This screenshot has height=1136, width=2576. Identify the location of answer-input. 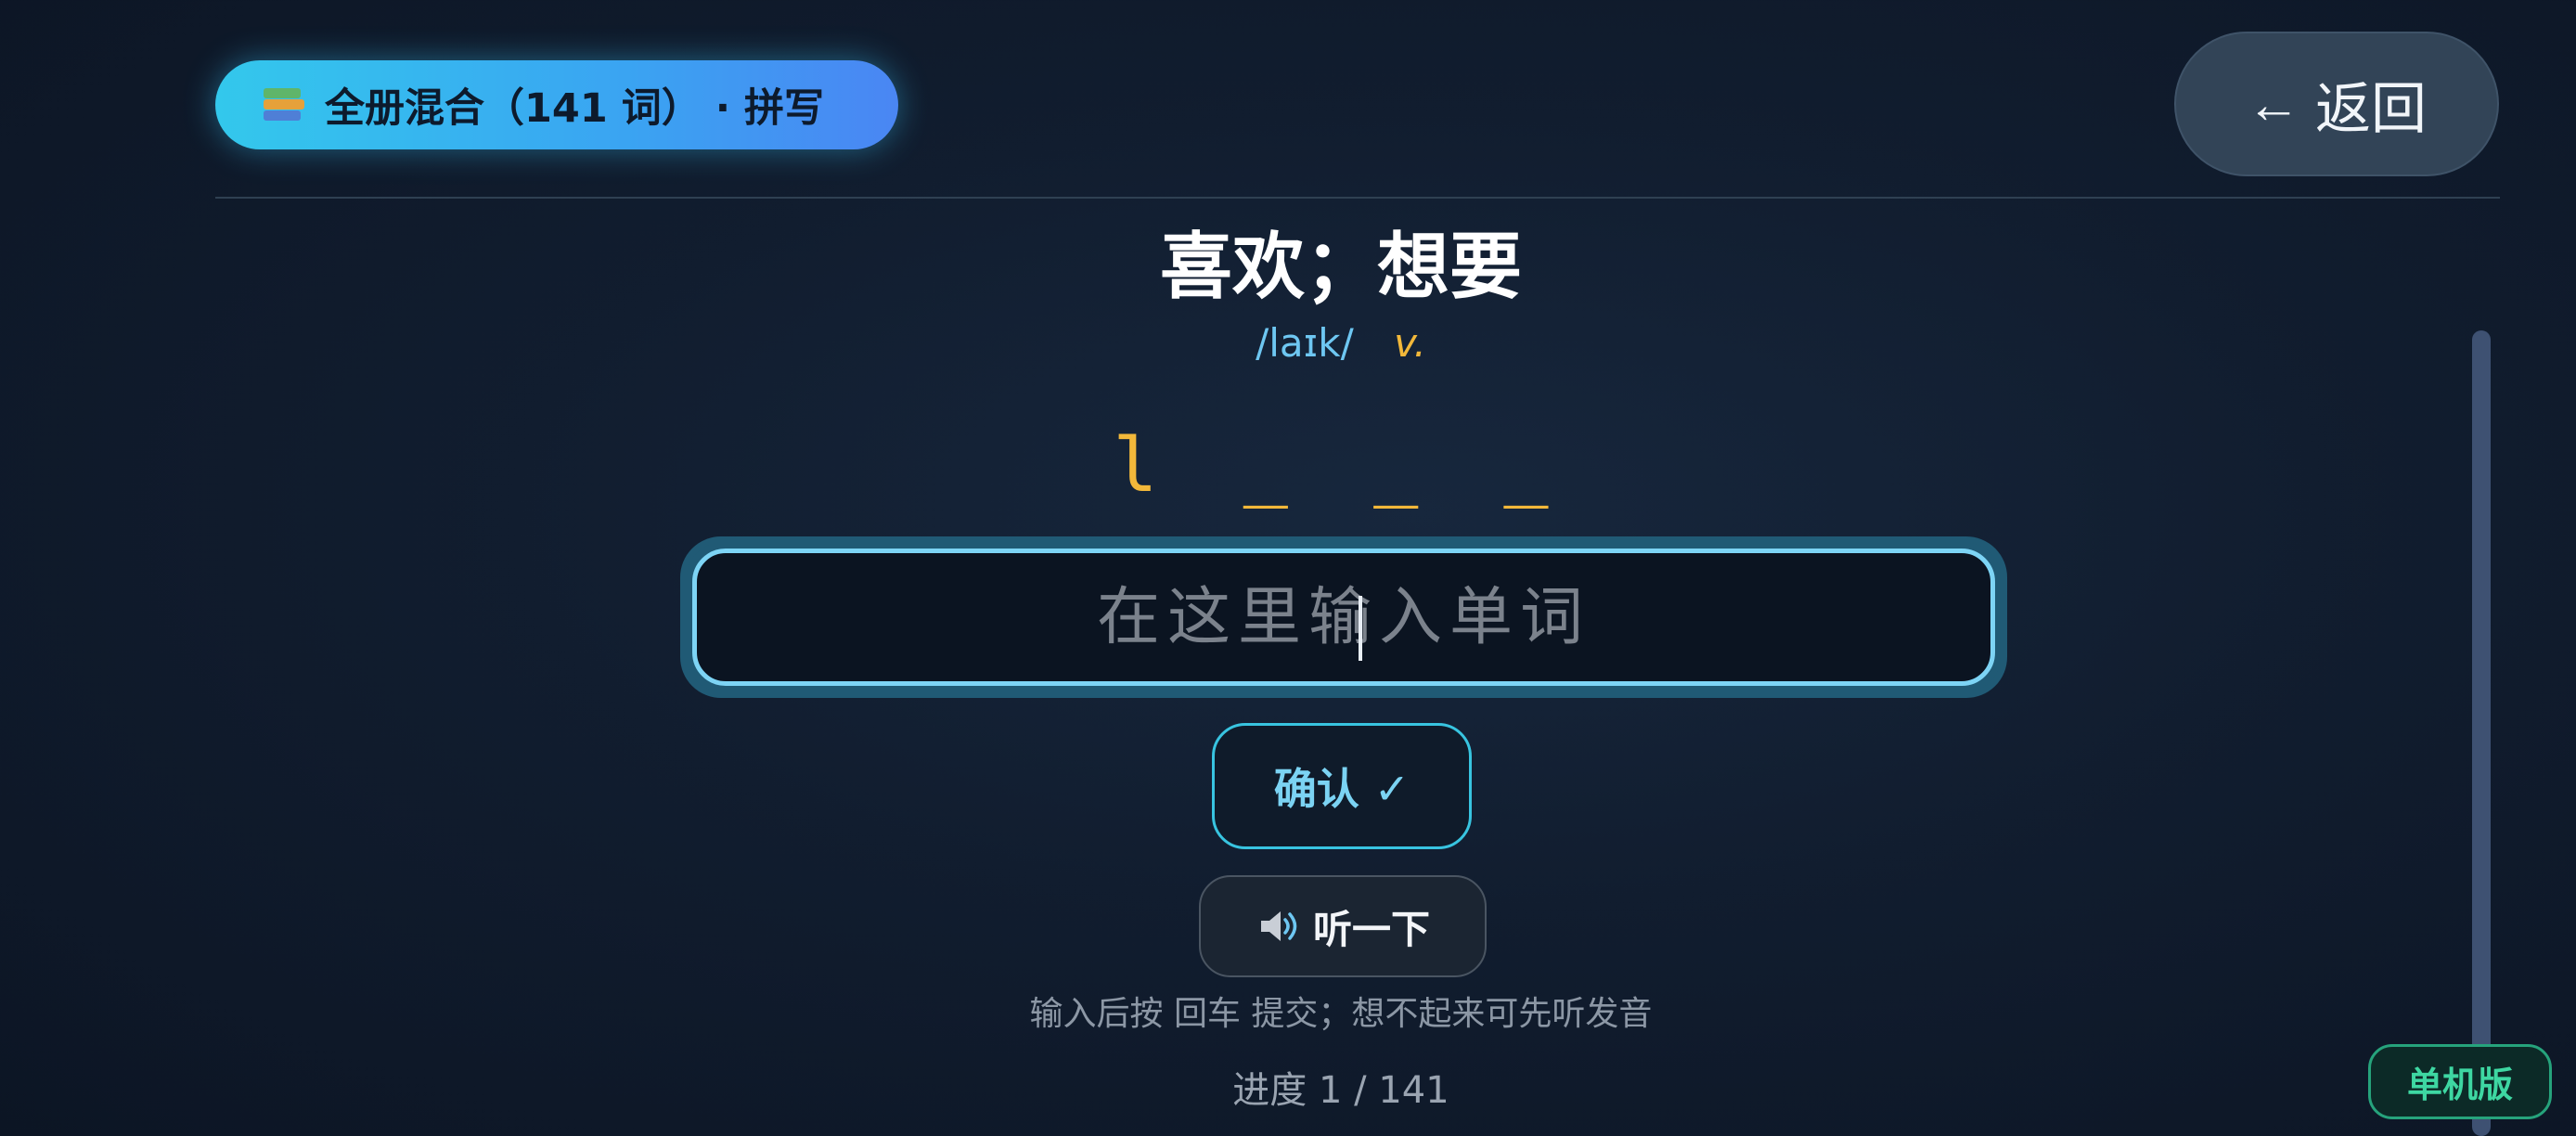
(1343, 617).